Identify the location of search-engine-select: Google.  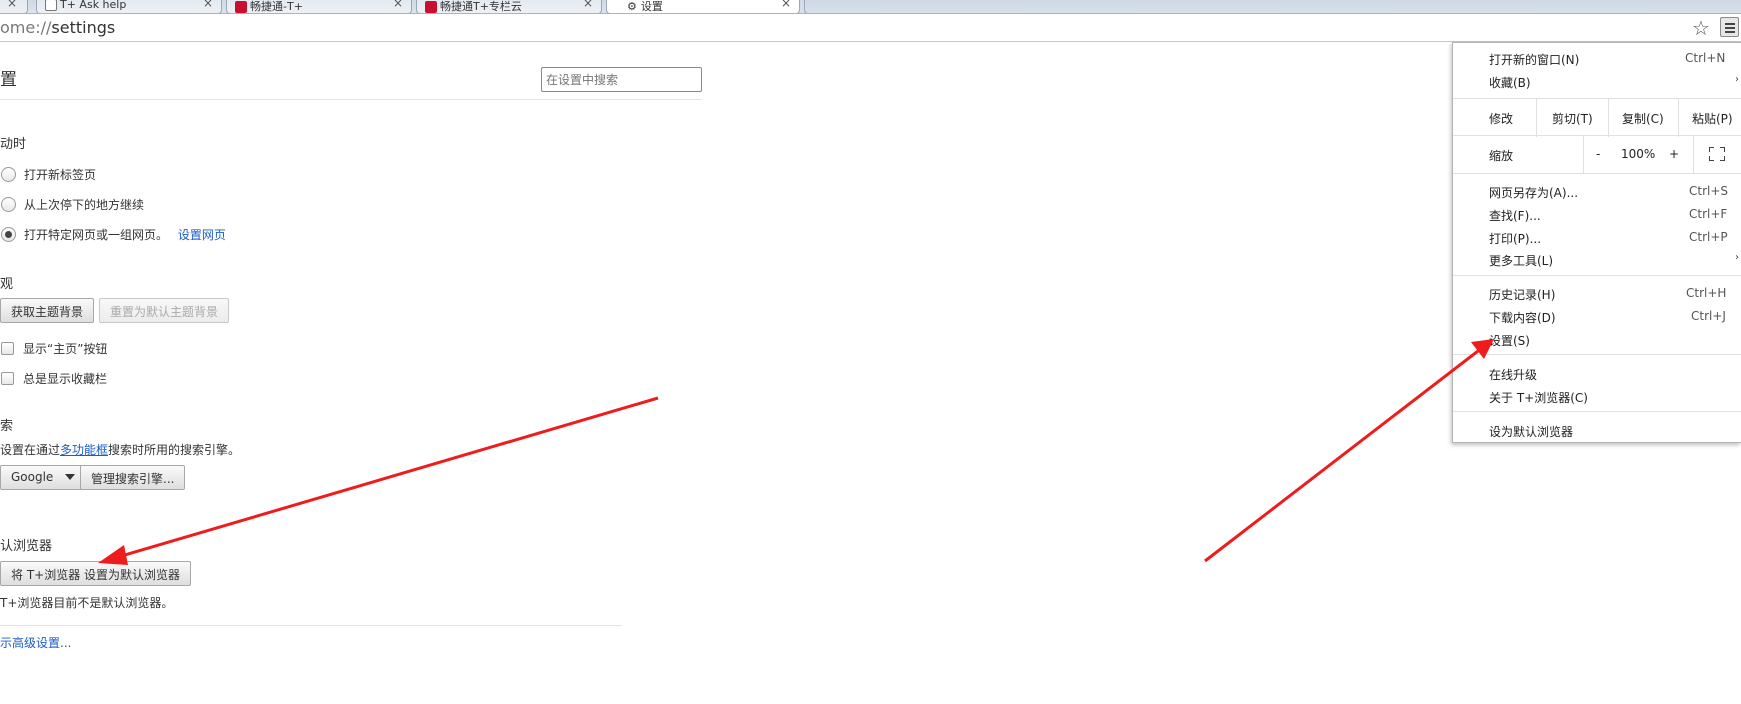
(43, 477).